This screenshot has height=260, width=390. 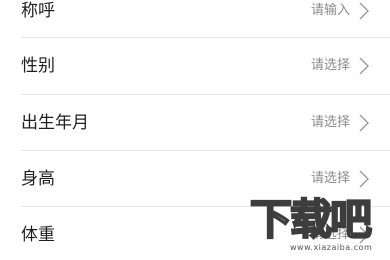 What do you see at coordinates (195, 15) in the screenshot?
I see `form-row-nickname: 称呼 请输入` at bounding box center [195, 15].